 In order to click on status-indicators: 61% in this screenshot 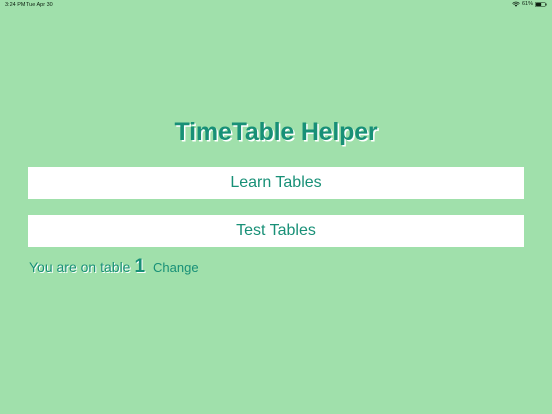, I will do `click(529, 4)`.